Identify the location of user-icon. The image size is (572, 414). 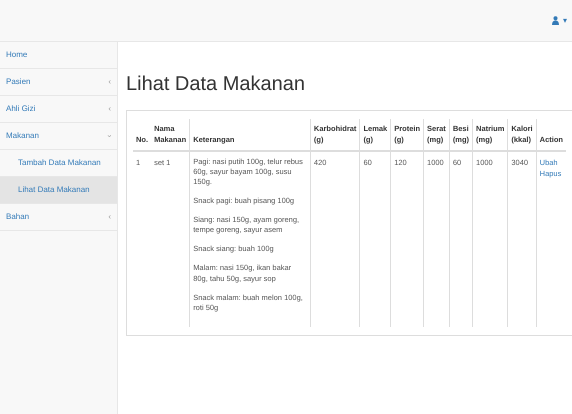
(555, 20).